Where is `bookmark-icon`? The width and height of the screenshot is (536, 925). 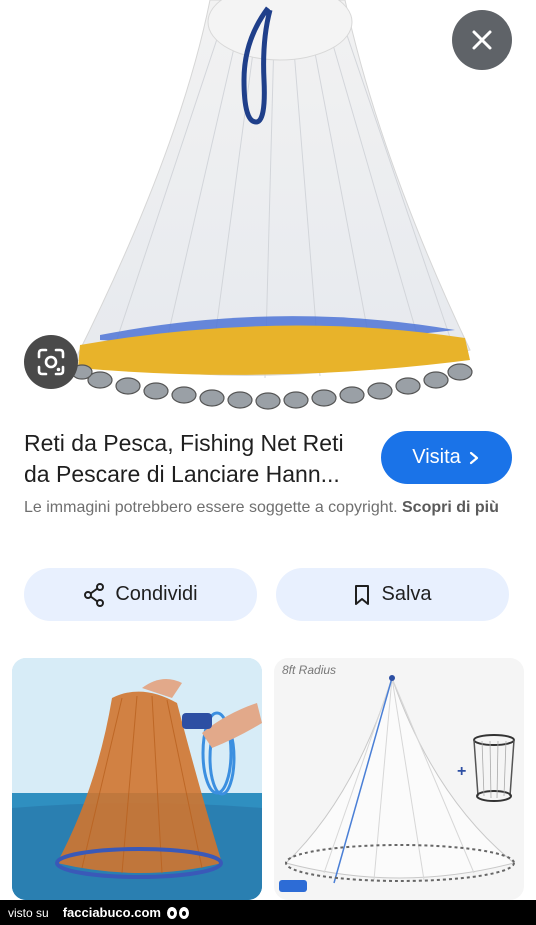 bookmark-icon is located at coordinates (362, 594).